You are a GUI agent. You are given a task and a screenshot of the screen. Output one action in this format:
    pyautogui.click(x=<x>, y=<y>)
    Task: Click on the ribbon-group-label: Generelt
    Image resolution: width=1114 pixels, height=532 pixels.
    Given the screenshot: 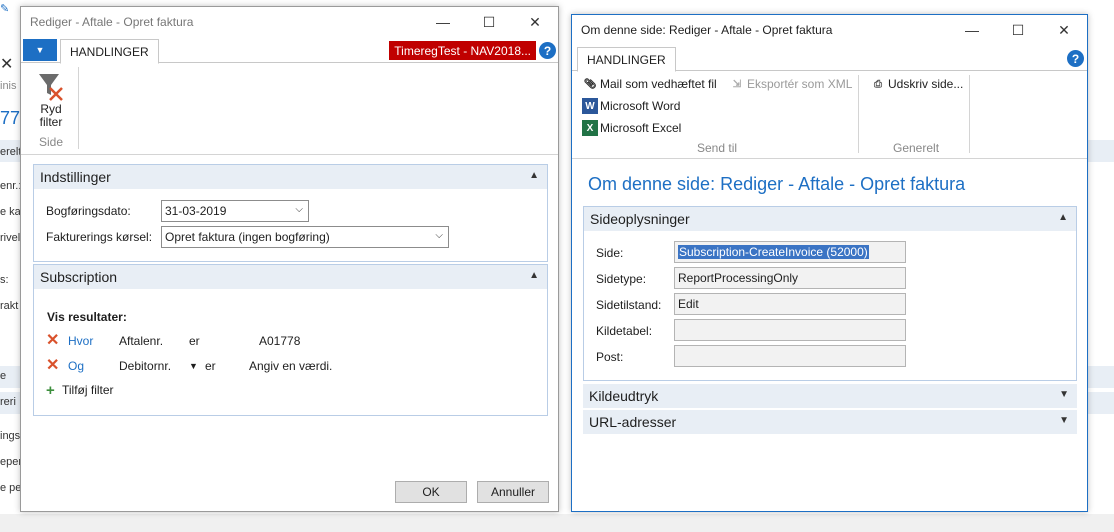 What is the action you would take?
    pyautogui.click(x=916, y=148)
    